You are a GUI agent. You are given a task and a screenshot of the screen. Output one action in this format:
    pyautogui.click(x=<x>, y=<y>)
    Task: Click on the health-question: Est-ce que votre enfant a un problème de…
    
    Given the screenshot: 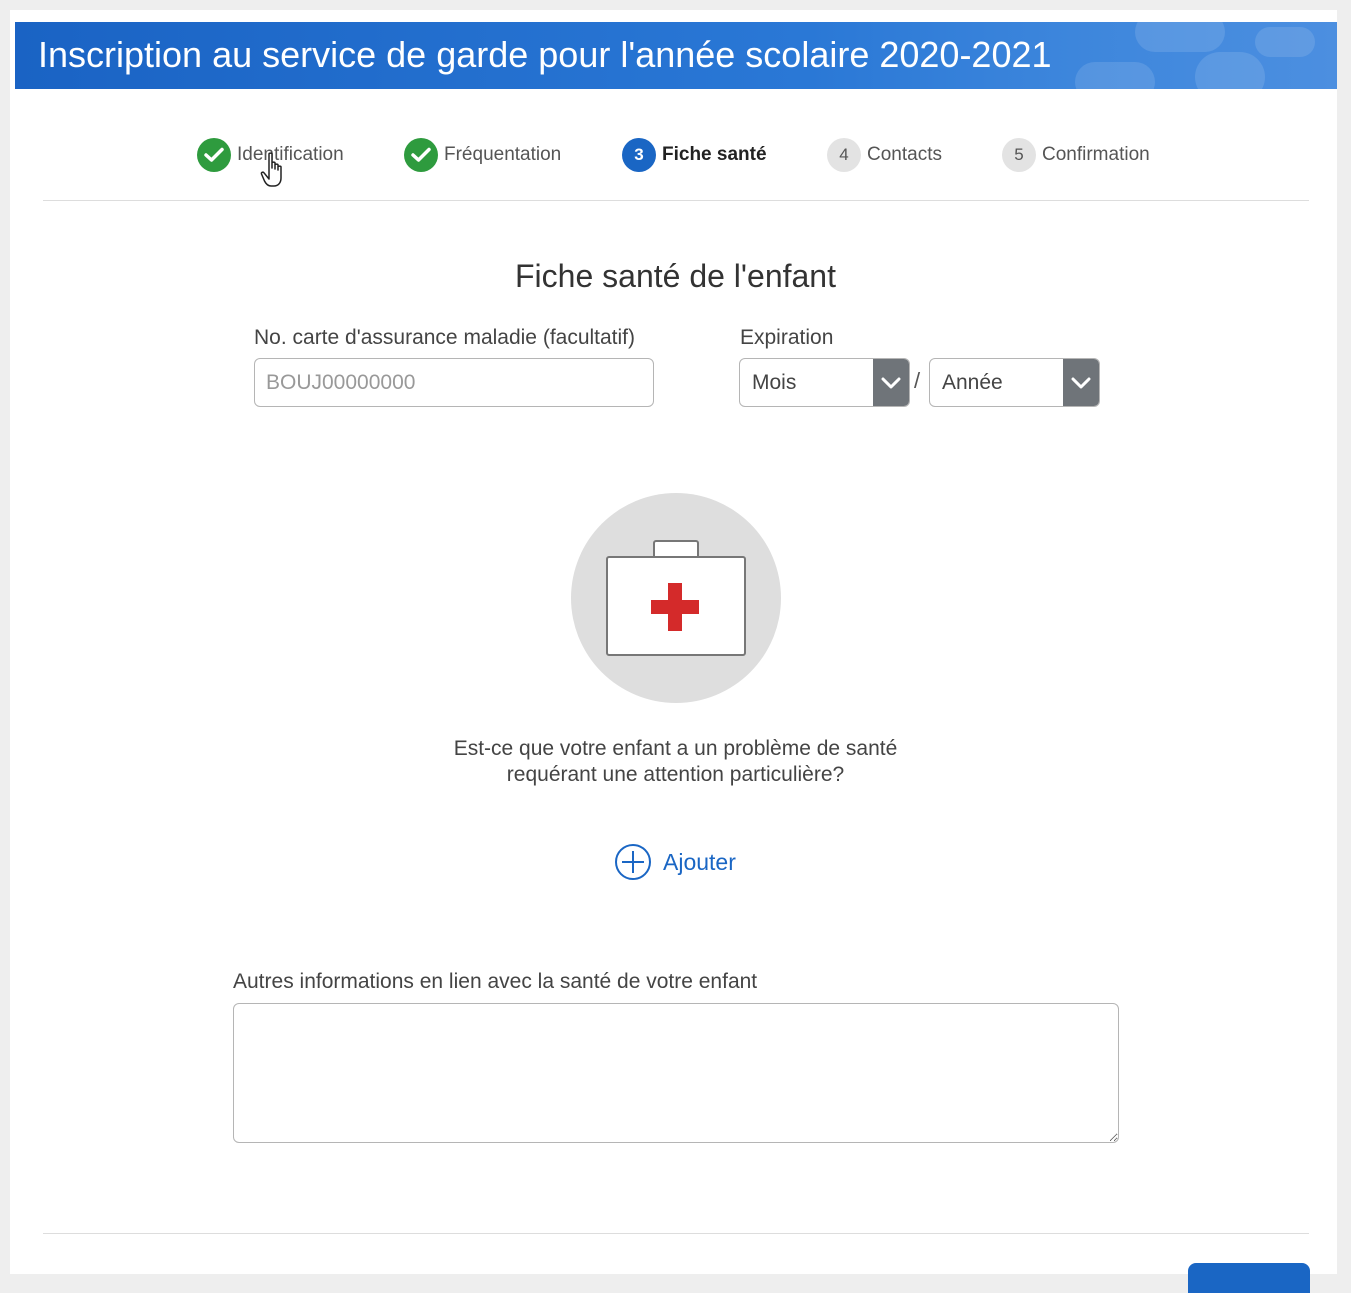 What is the action you would take?
    pyautogui.click(x=675, y=762)
    